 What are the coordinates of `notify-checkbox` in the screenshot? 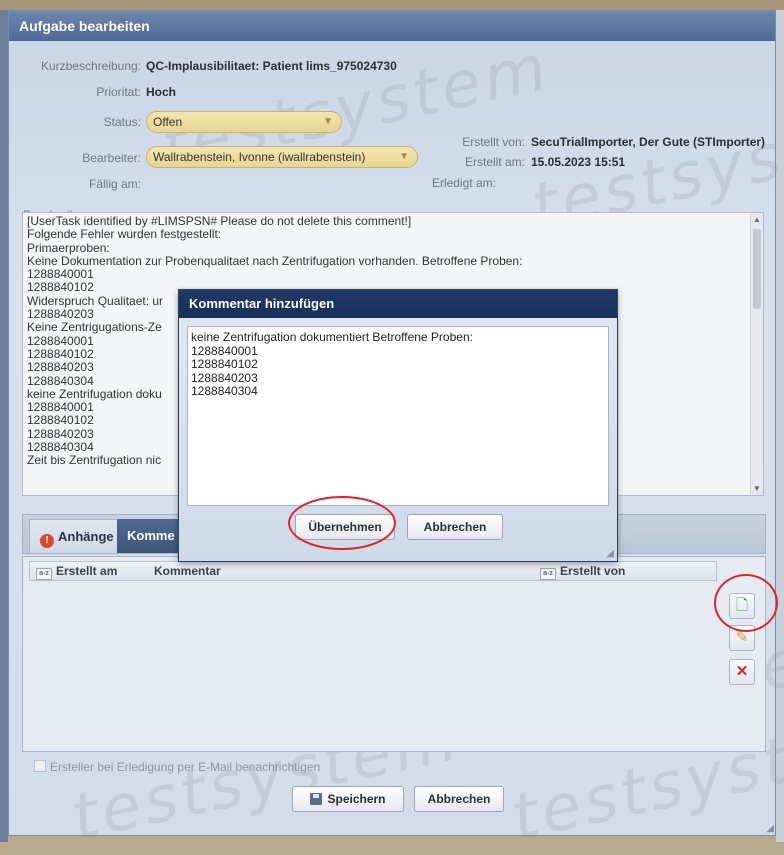 It's located at (40, 766).